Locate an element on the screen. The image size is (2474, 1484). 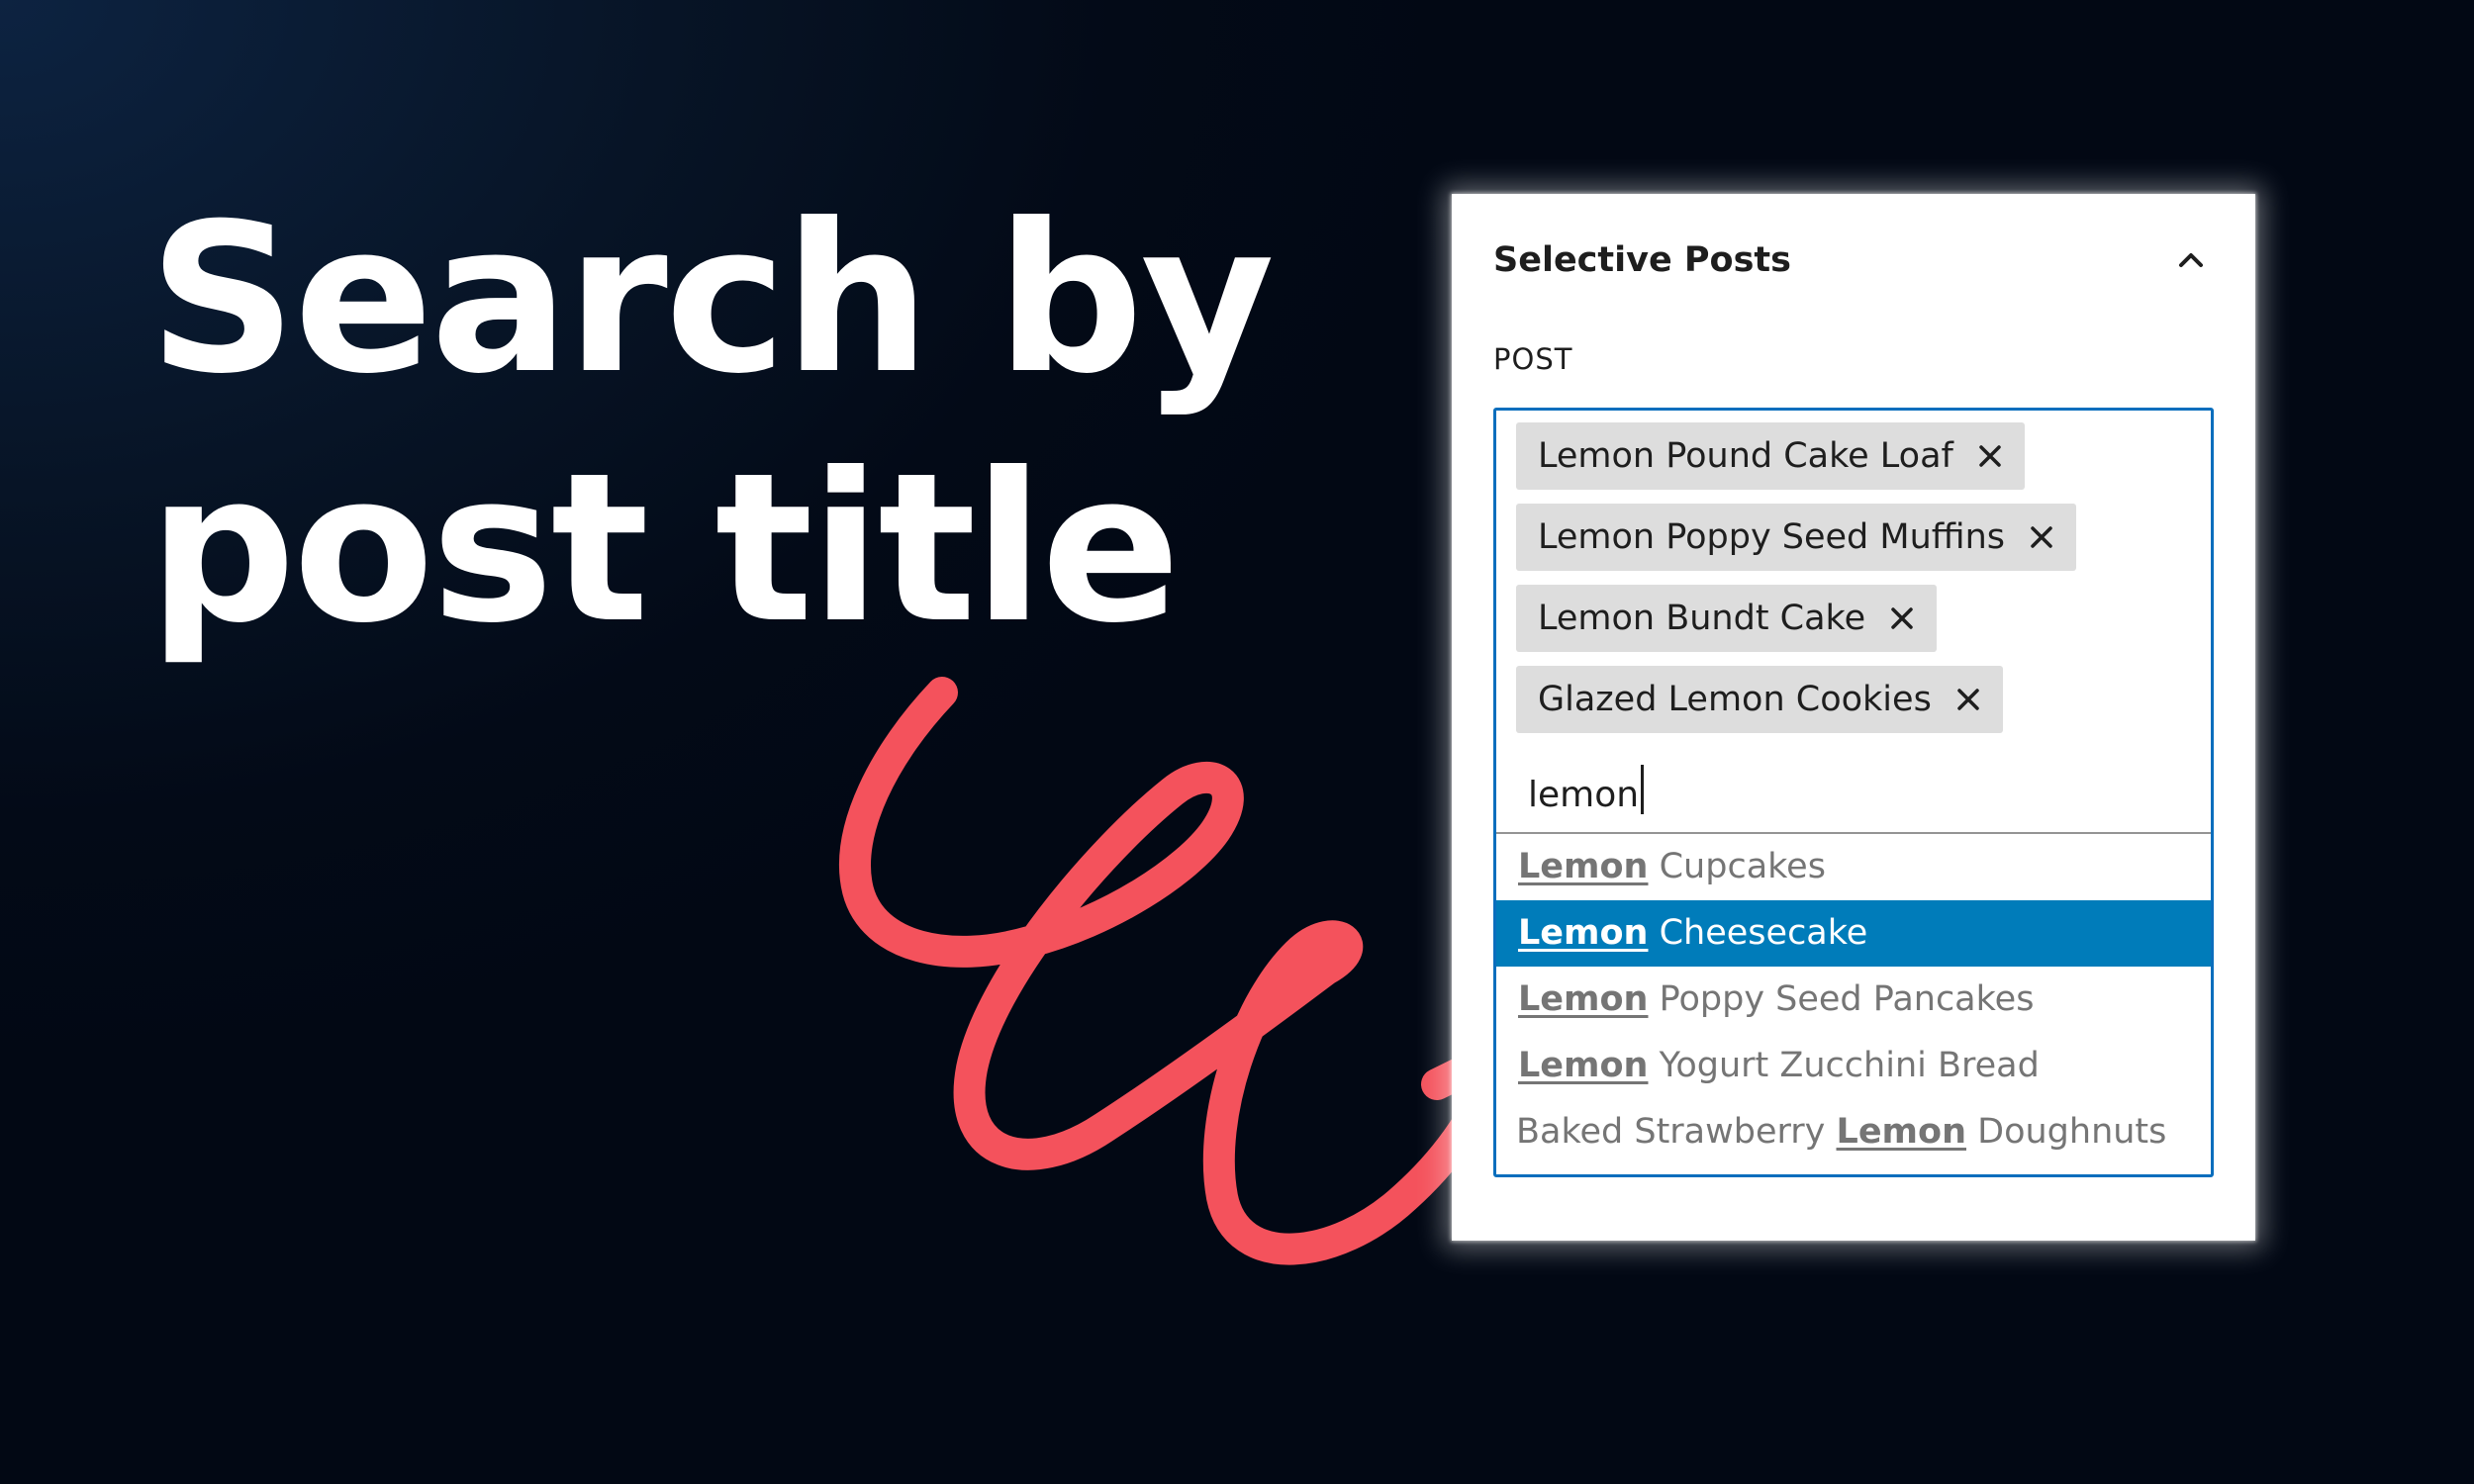
text-caret is located at coordinates (1643, 789).